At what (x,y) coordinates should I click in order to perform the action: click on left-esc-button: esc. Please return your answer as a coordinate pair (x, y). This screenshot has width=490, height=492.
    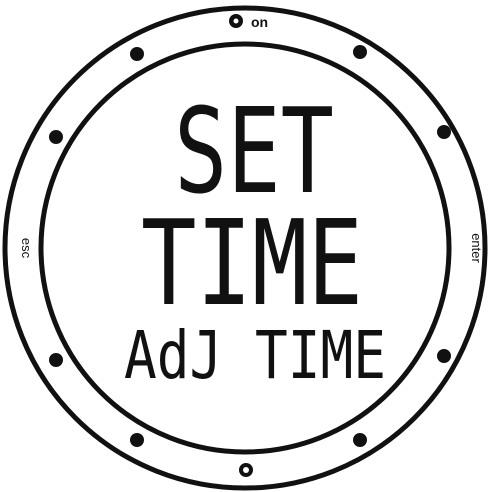
    Looking at the image, I should click on (26, 248).